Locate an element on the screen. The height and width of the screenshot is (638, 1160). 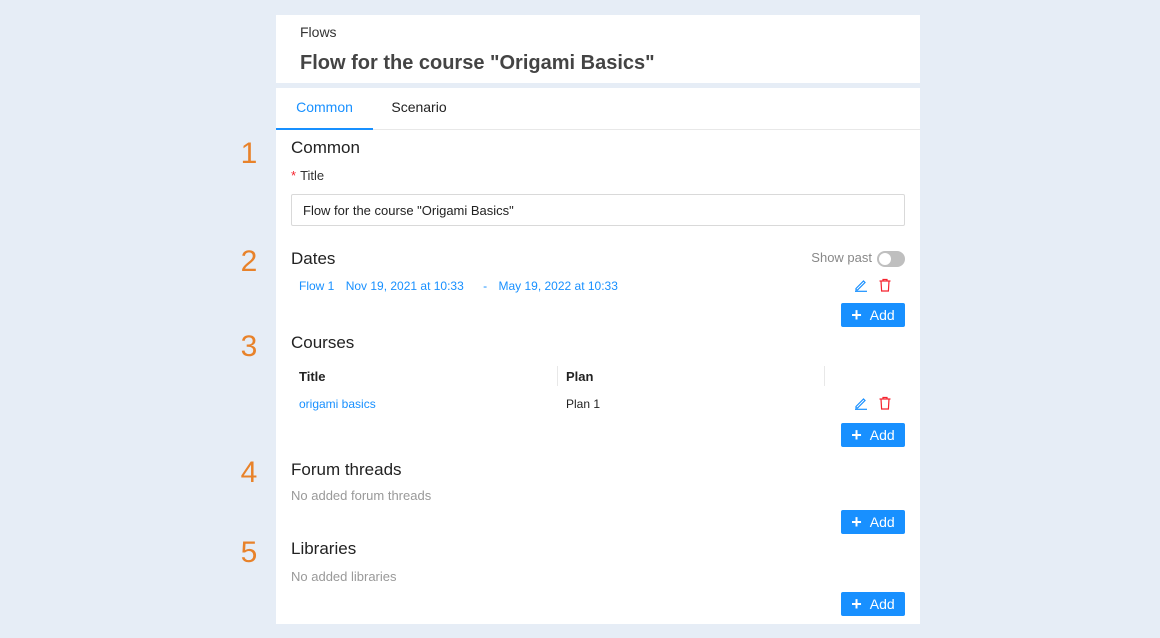
add-library-button: + Add is located at coordinates (873, 604).